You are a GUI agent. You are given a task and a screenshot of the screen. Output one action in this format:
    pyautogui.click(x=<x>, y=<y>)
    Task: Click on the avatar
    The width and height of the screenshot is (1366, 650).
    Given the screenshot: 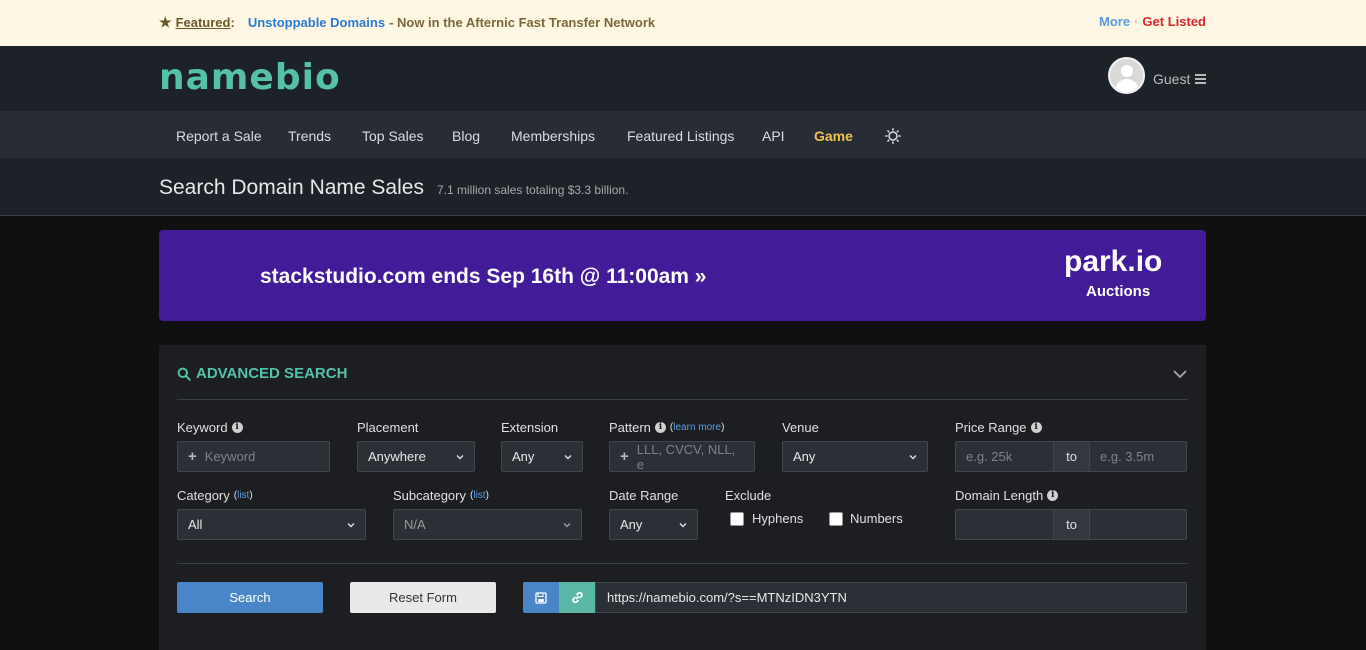 What is the action you would take?
    pyautogui.click(x=1126, y=75)
    